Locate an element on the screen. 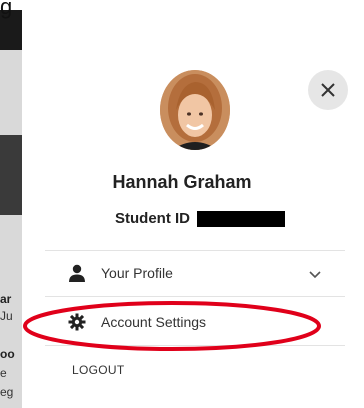  close-button is located at coordinates (328, 90).